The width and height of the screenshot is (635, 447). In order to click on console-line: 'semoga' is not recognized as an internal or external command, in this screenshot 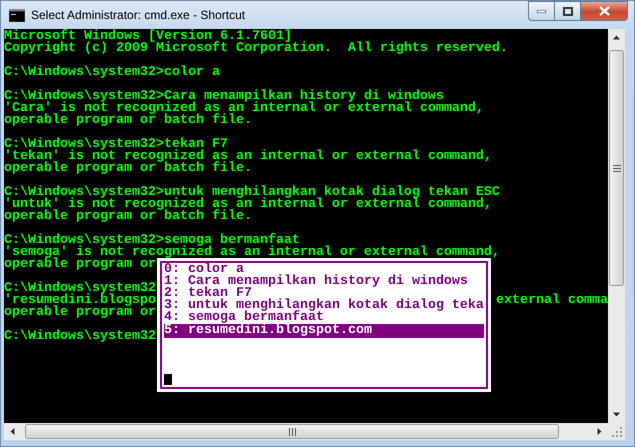, I will do `click(252, 253)`.